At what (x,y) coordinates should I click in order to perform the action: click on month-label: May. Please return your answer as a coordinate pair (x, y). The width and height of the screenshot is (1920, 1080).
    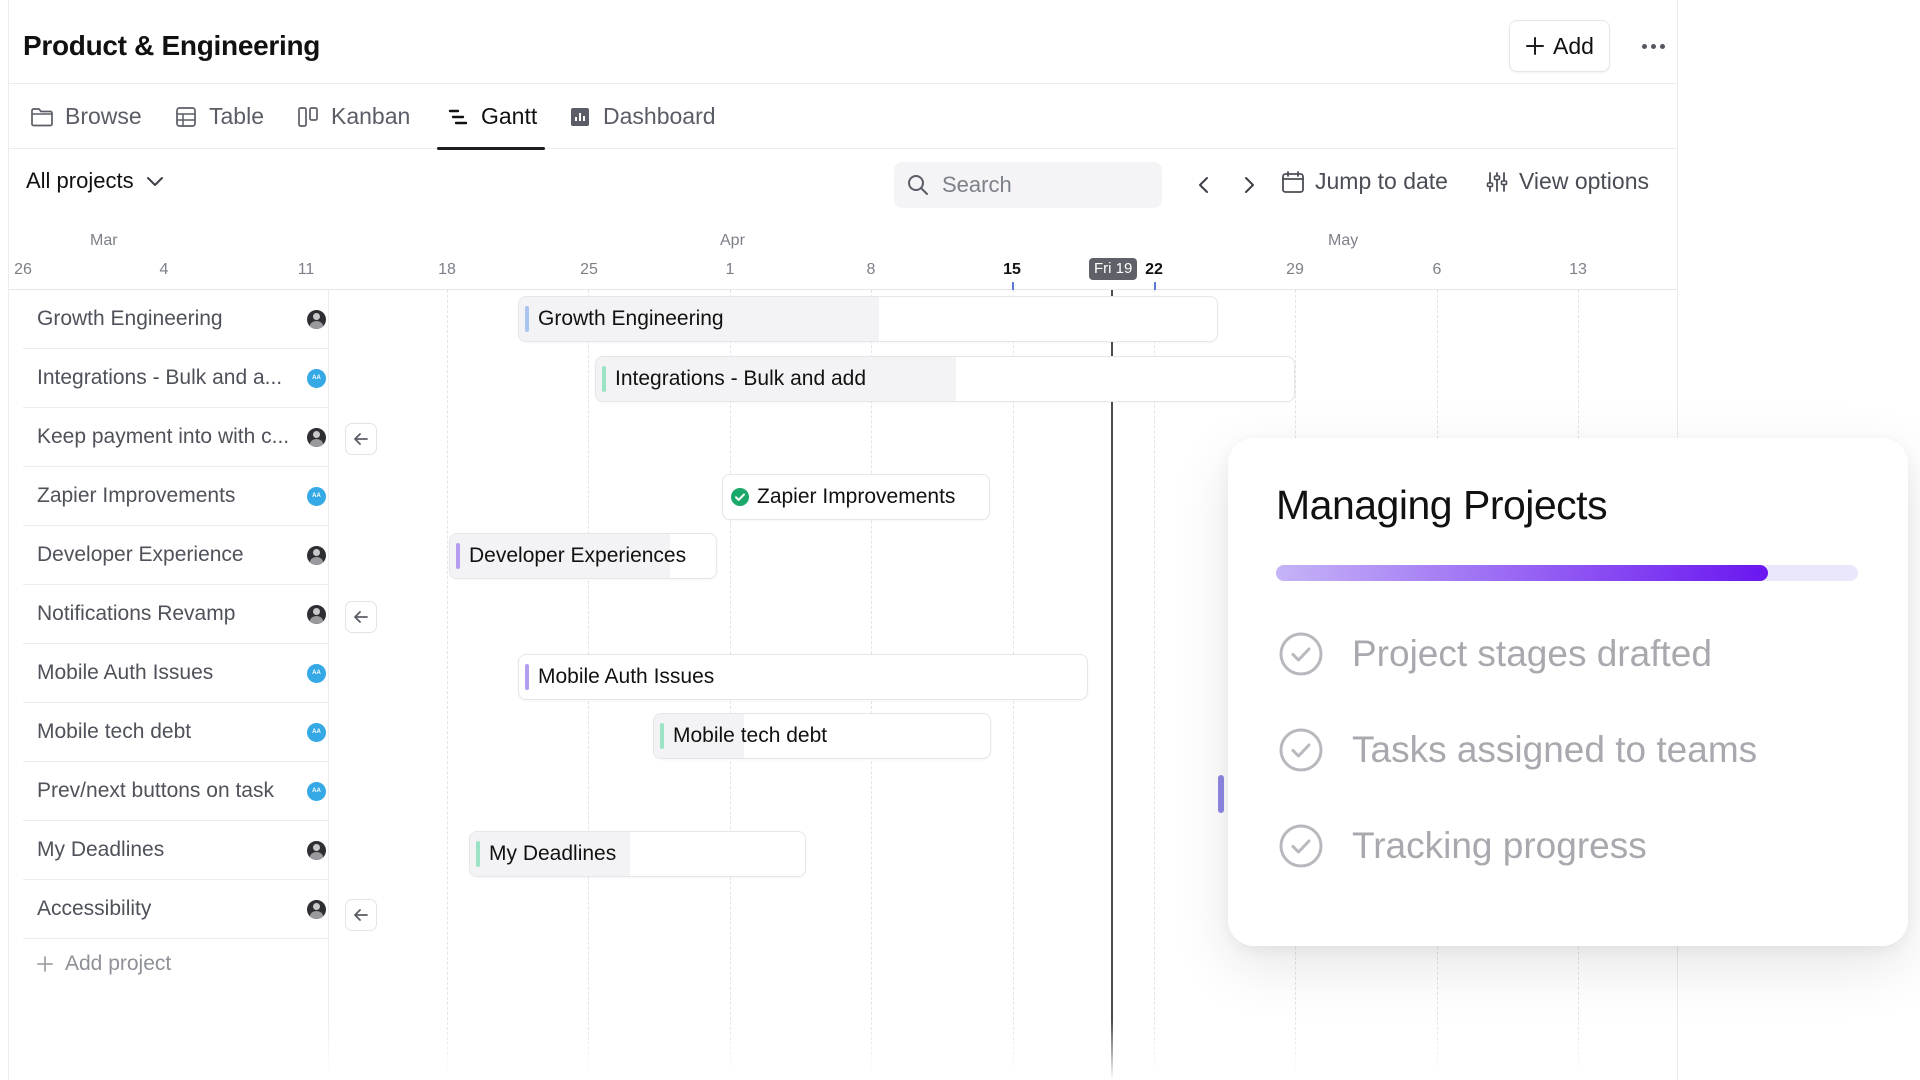
    Looking at the image, I should click on (1343, 240).